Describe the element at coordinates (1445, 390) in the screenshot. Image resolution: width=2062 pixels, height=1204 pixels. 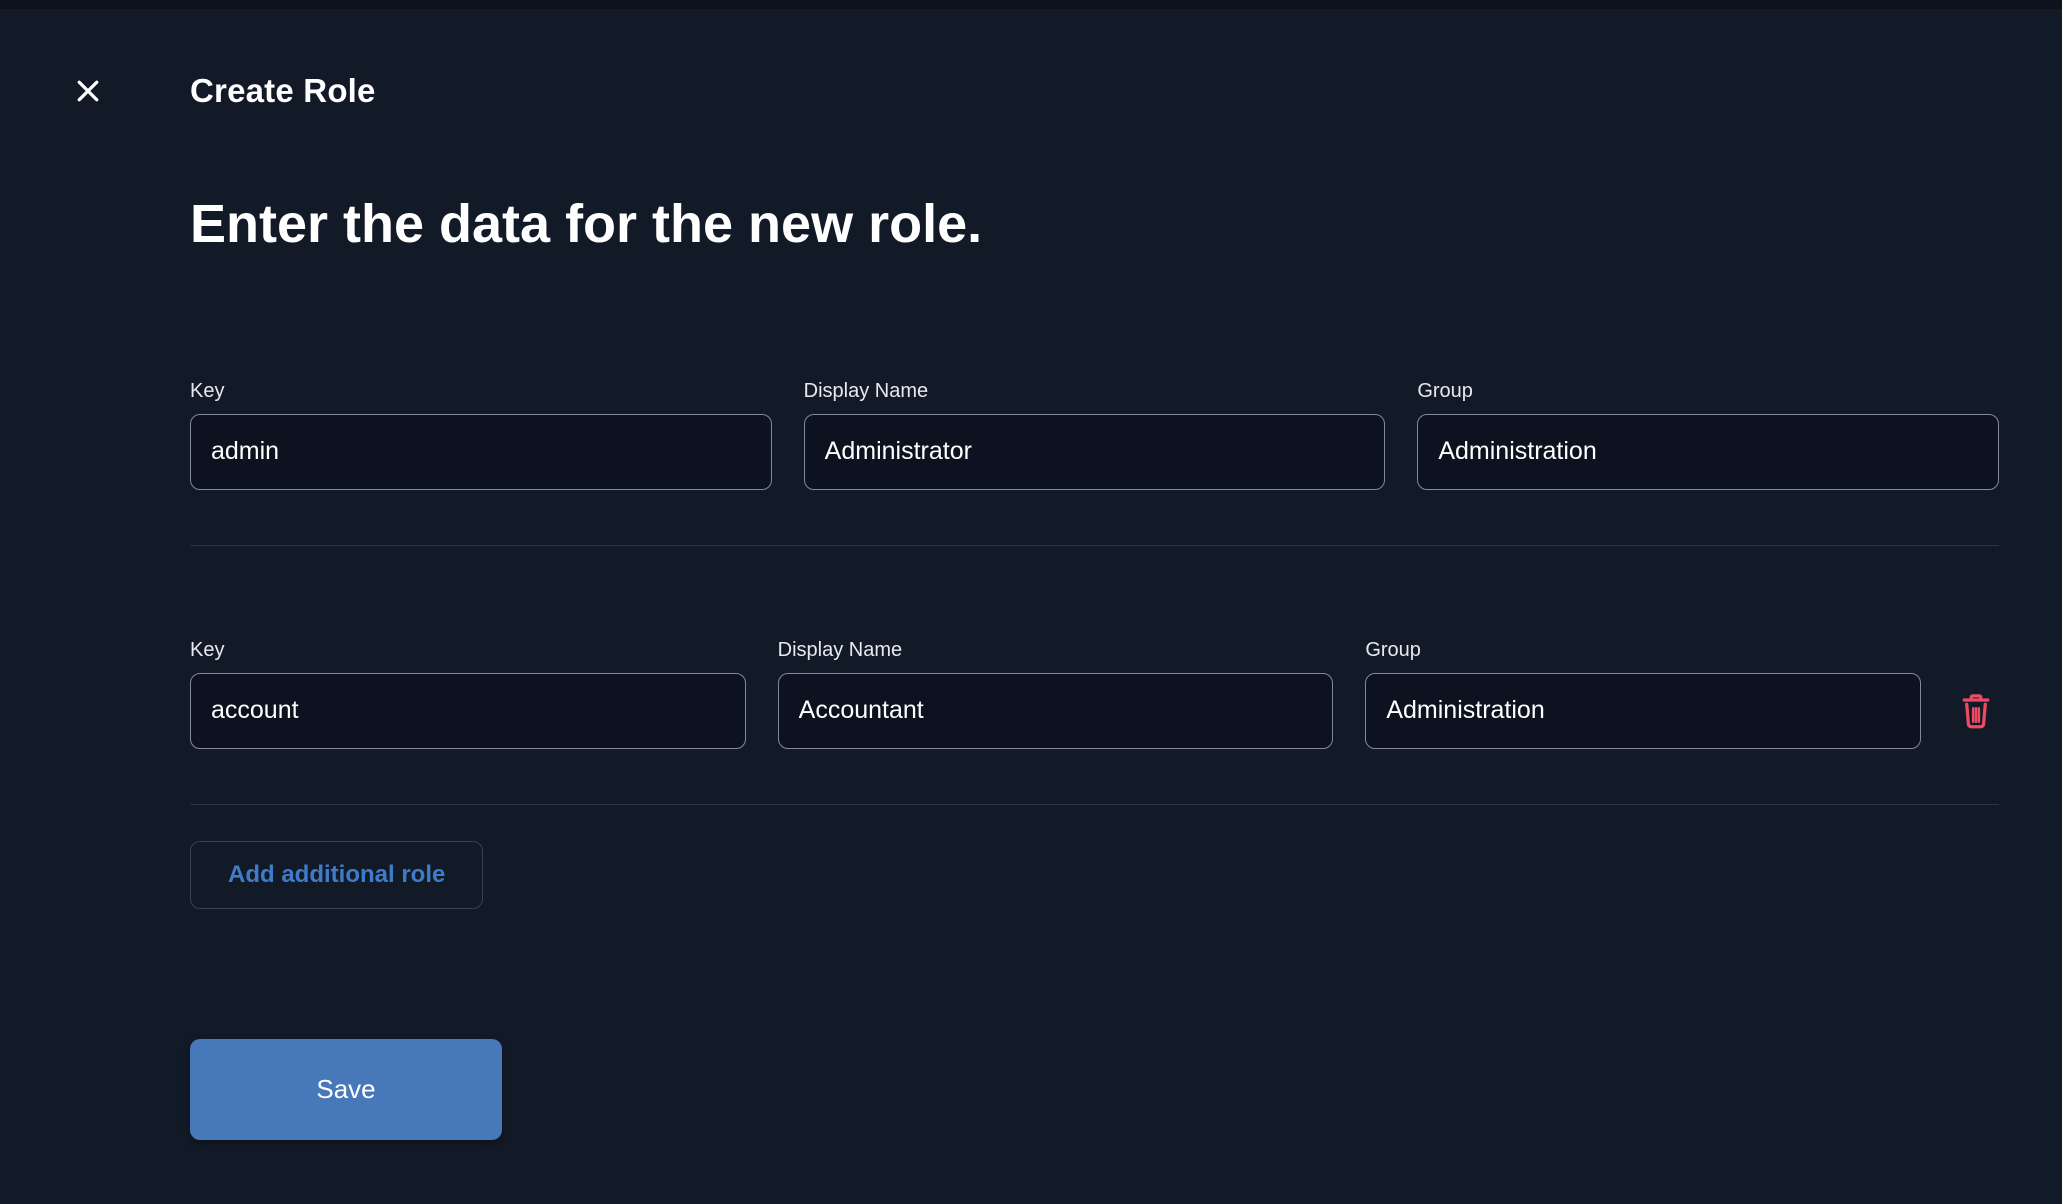
I see `group-label-1: Group` at that location.